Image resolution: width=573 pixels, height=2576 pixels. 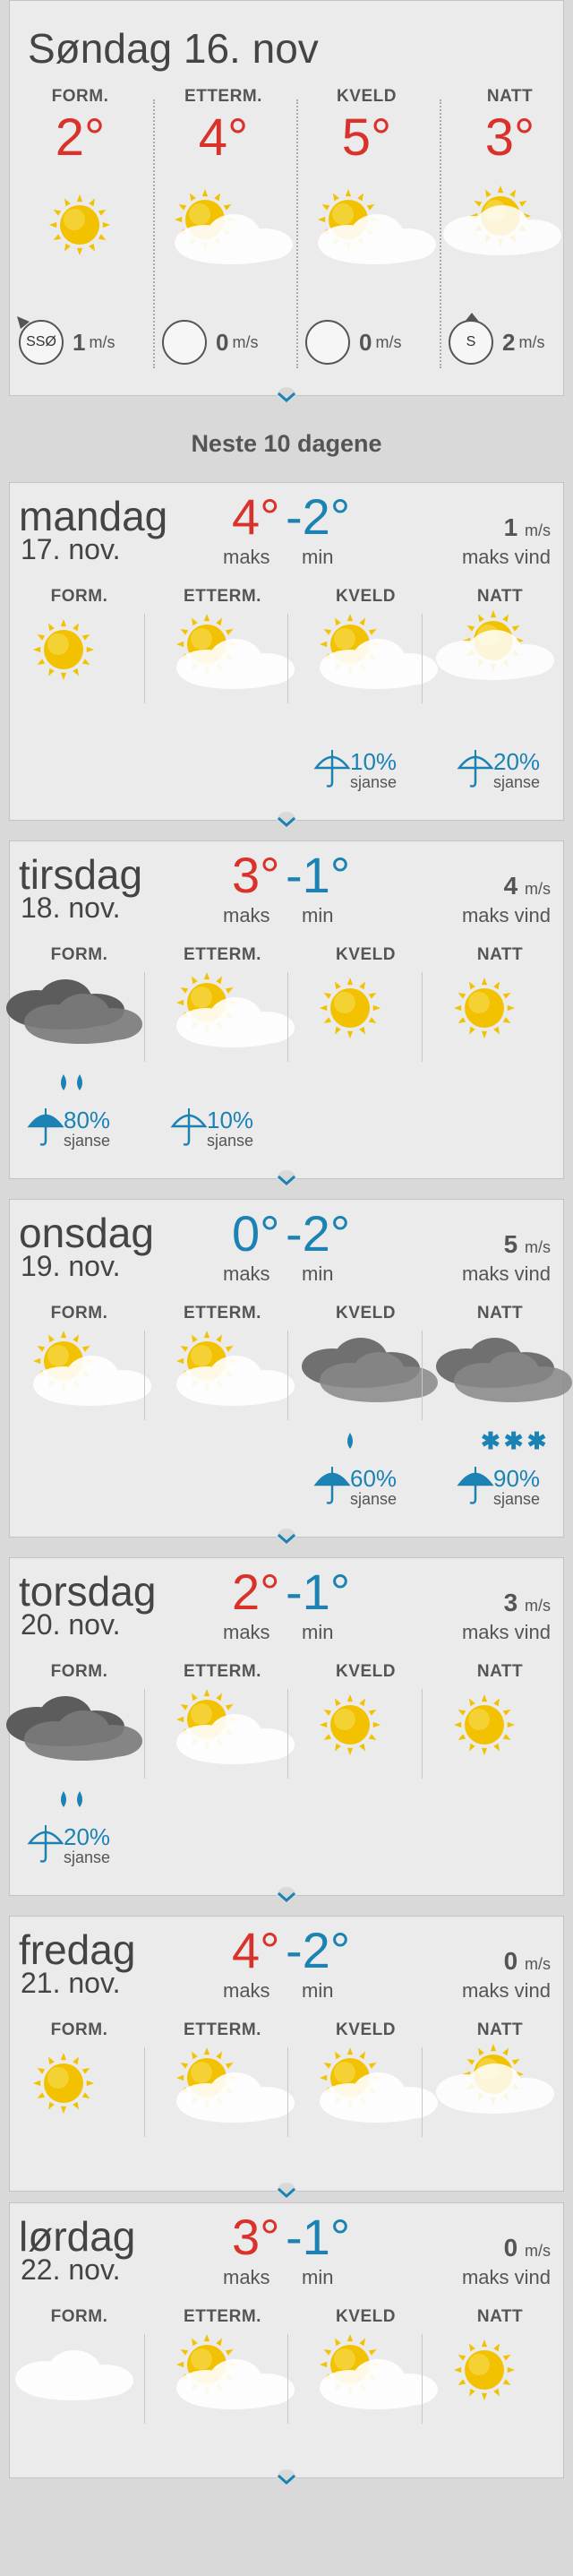 What do you see at coordinates (517, 1478) in the screenshot?
I see `chance-percent: 90%` at bounding box center [517, 1478].